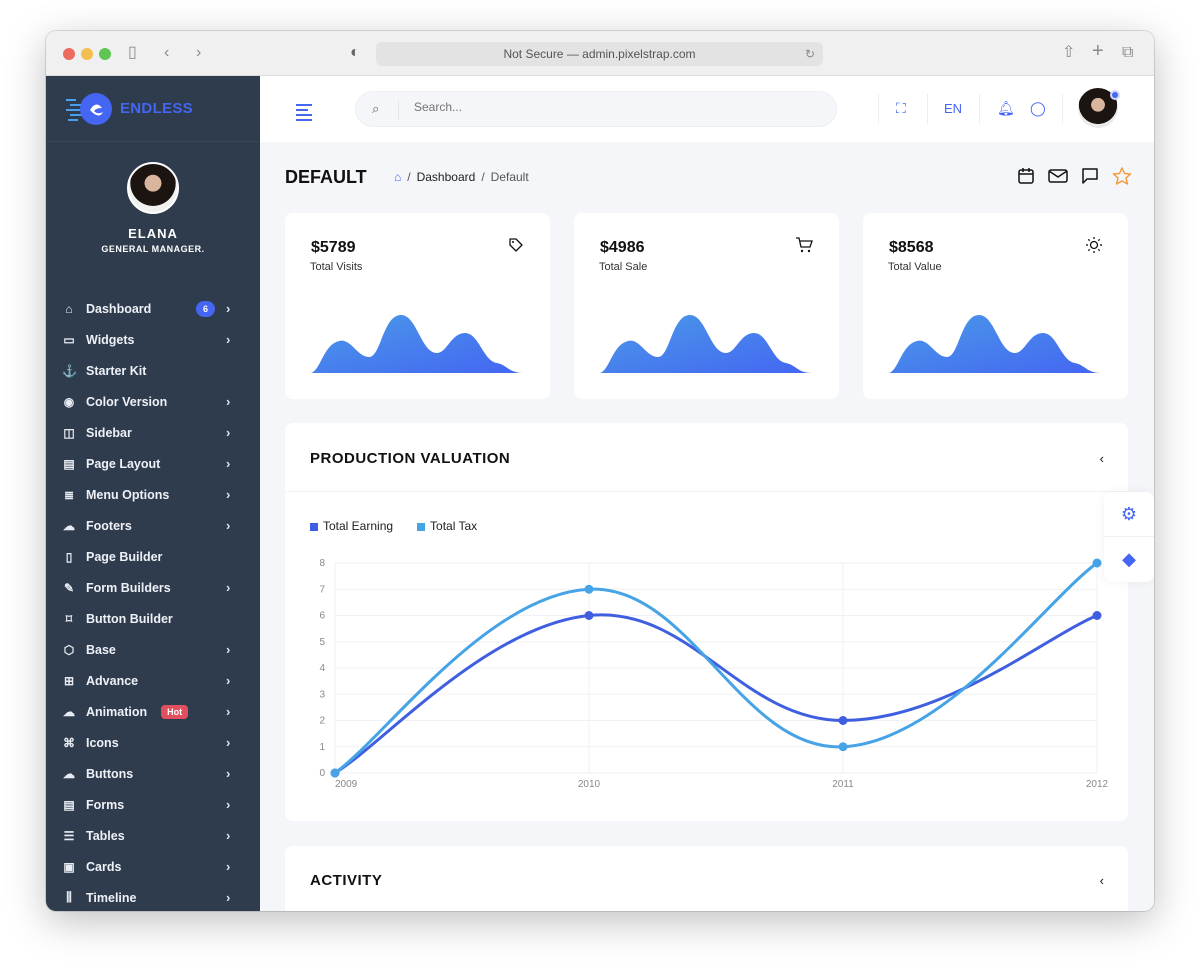  Describe the element at coordinates (810, 54) in the screenshot. I see `reload-icon: ↻` at that location.